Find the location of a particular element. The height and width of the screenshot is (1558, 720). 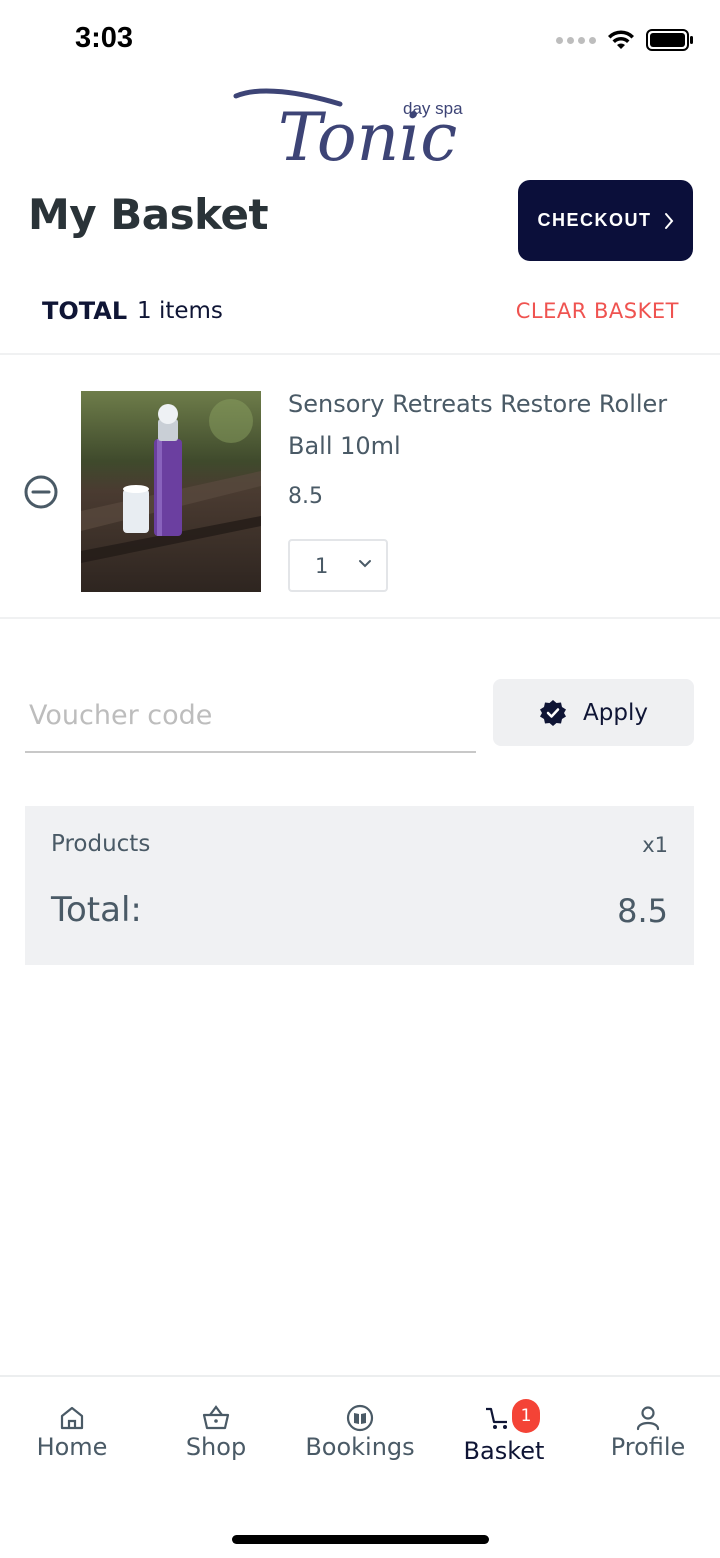

tab-basket: 1 Basket is located at coordinates (504, 1432).